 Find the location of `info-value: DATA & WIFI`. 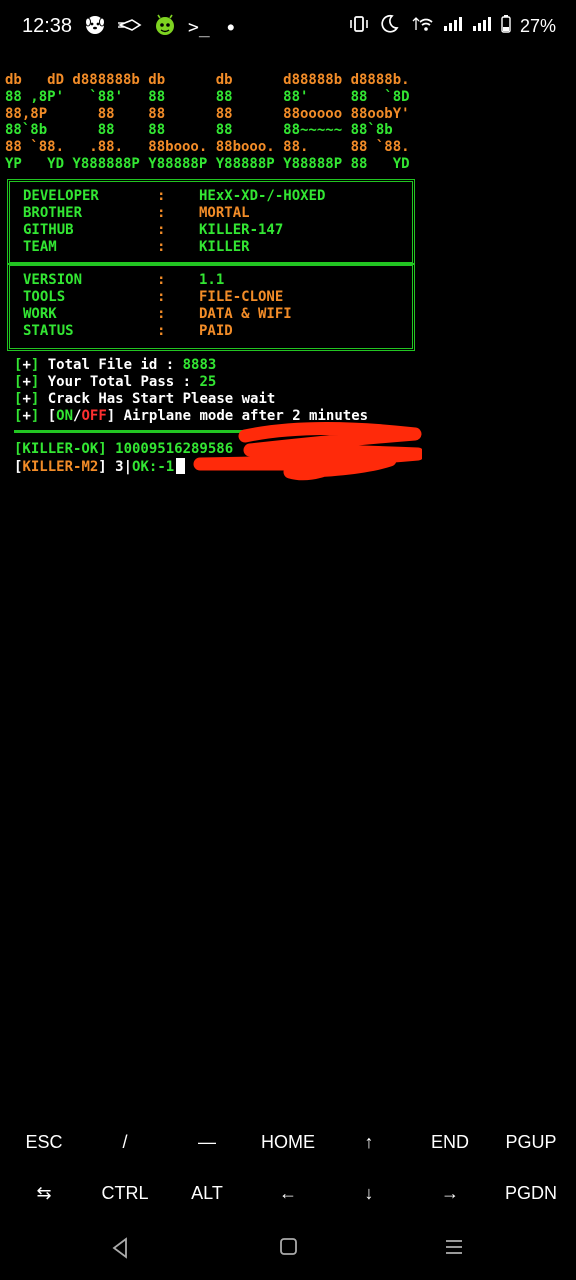

info-value: DATA & WIFI is located at coordinates (245, 314).